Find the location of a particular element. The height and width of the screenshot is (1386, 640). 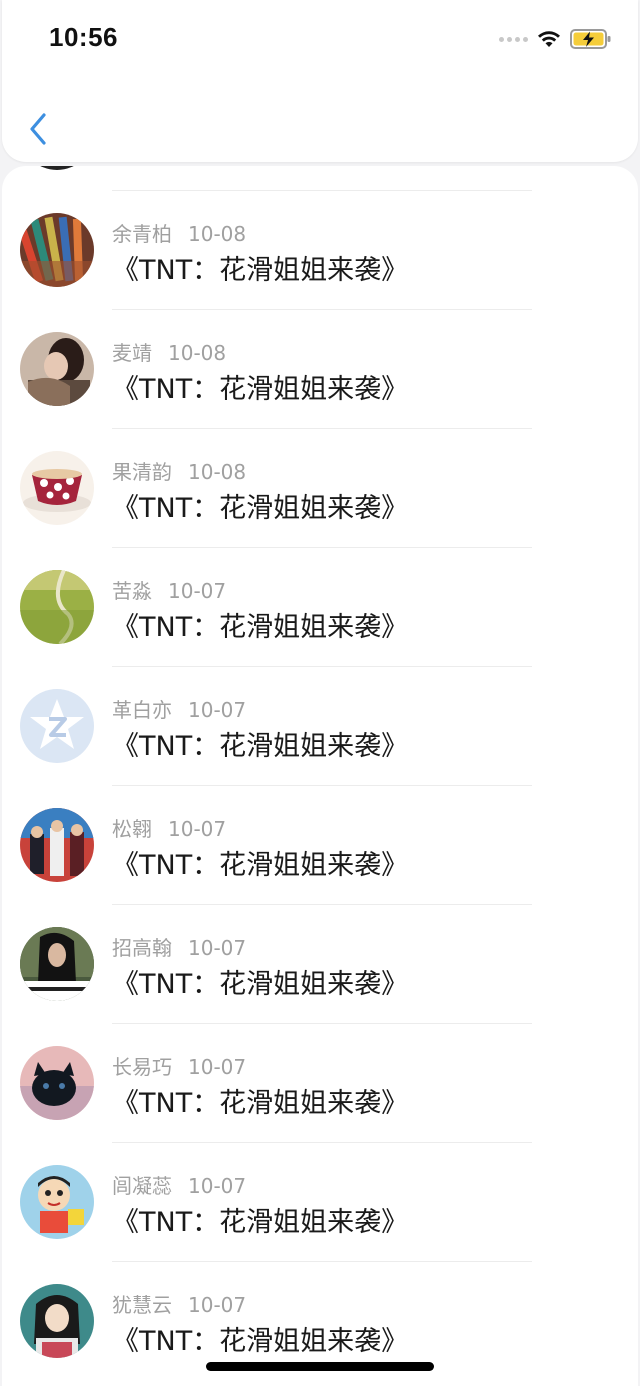

battery-charging-icon is located at coordinates (590, 39).